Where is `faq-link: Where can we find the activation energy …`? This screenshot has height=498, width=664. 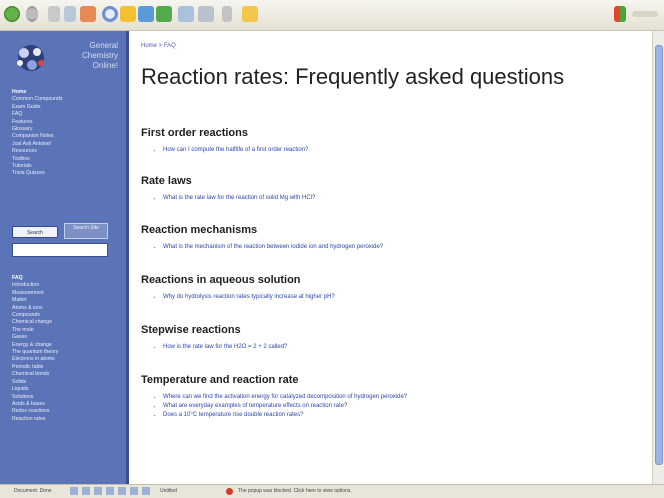
faq-link: Where can we find the activation energy … is located at coordinates (402, 397).